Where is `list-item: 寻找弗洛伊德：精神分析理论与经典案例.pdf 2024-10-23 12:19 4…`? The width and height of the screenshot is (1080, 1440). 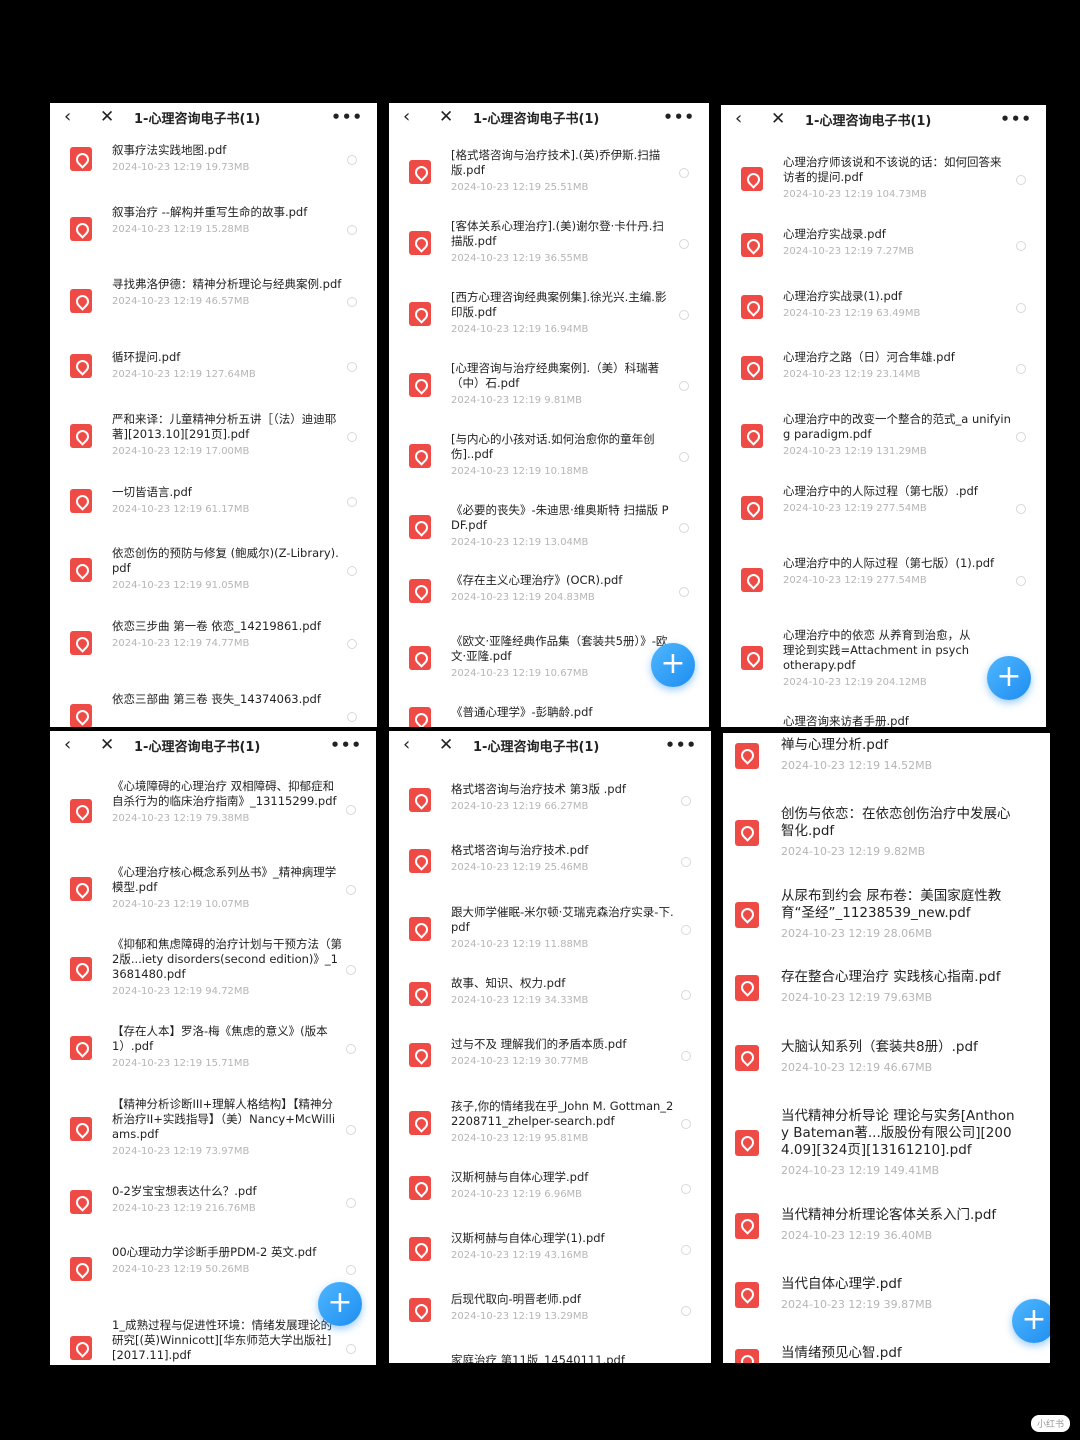
list-item: 寻找弗洛伊德：精神分析理论与经典案例.pdf 2024-10-23 12:19 4… is located at coordinates (213, 302).